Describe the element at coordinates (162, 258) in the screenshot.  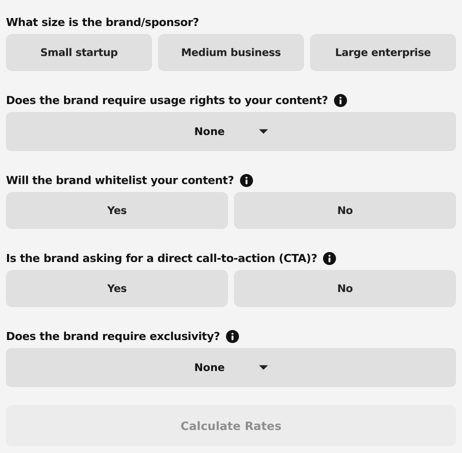
I see `question-label: Is the brand asking for a direct call-to-action (CTA)?` at that location.